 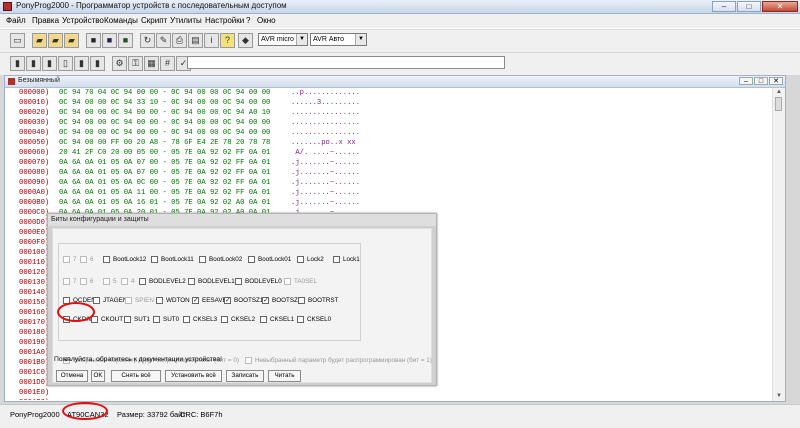 I want to click on checkbox-lock1: Lock1, so click(x=346, y=259).